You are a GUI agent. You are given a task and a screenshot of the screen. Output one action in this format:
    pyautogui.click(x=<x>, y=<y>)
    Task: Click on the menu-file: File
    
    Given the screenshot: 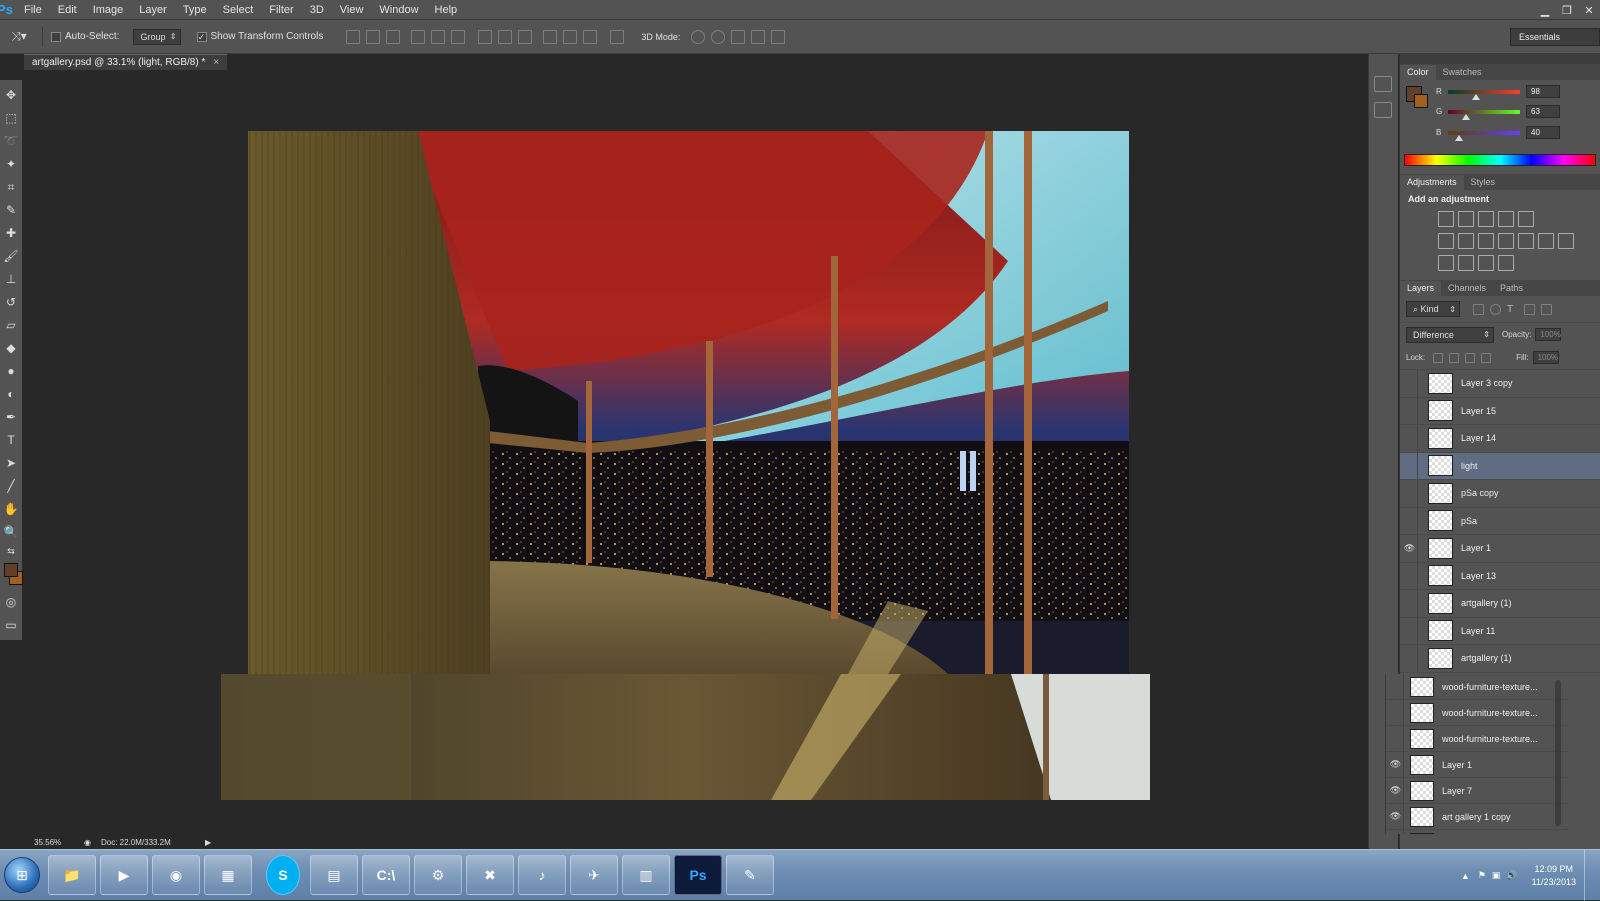 What is the action you would take?
    pyautogui.click(x=33, y=10)
    